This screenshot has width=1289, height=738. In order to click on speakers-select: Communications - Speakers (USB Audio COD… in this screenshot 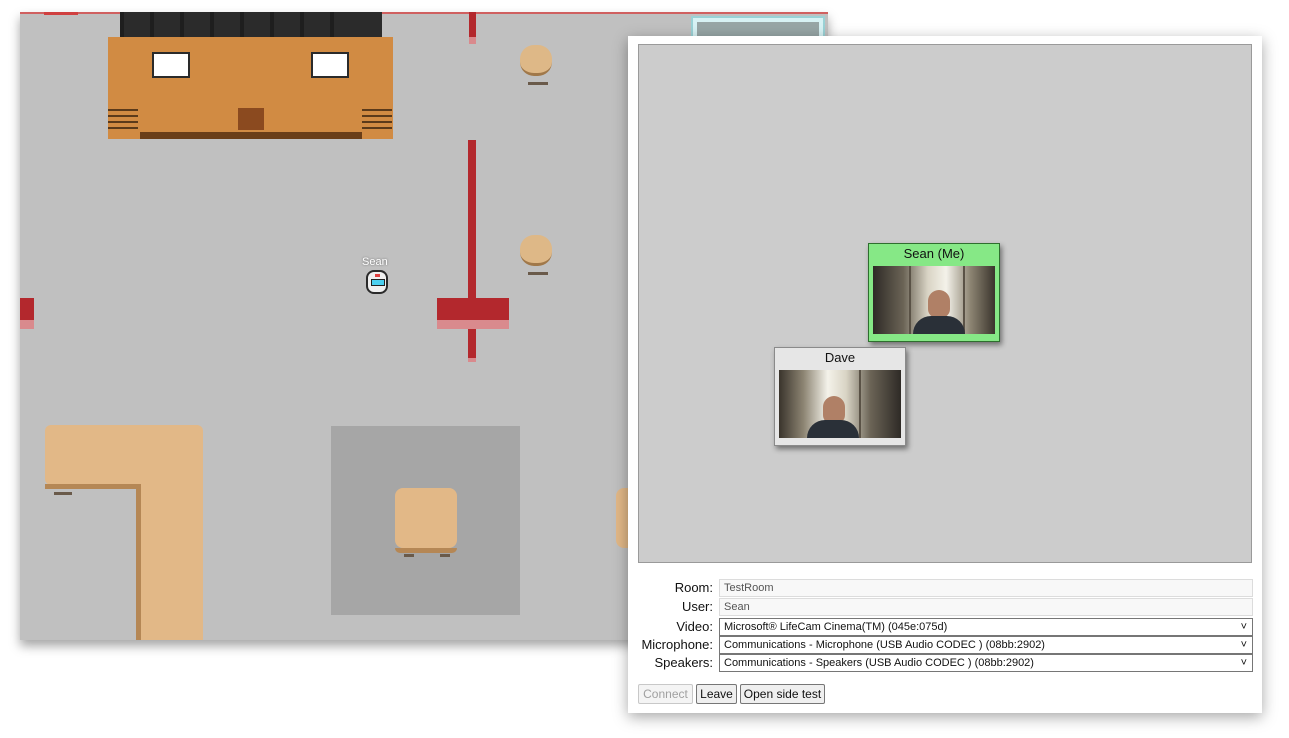, I will do `click(986, 663)`.